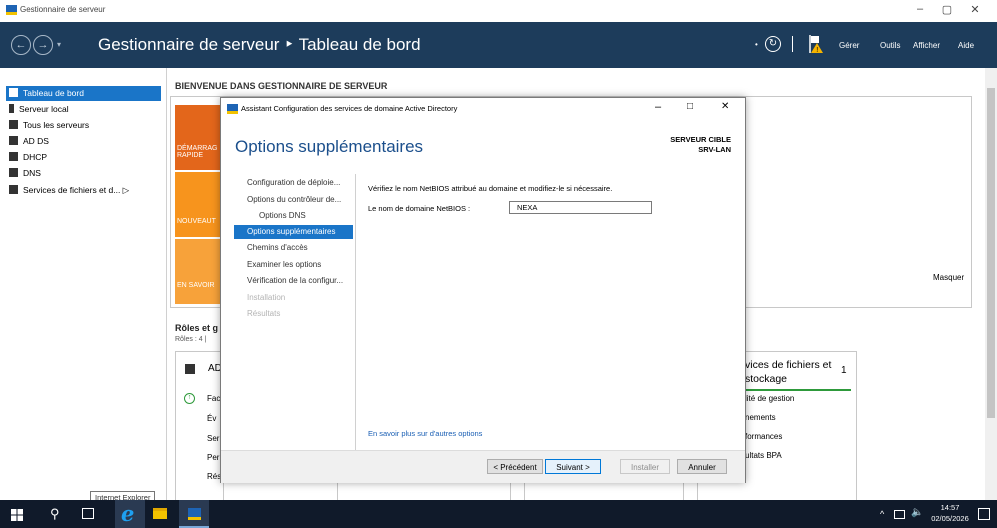 This screenshot has width=997, height=528. I want to click on sidebar-item-dashboard: Tableau de bord, so click(83, 93).